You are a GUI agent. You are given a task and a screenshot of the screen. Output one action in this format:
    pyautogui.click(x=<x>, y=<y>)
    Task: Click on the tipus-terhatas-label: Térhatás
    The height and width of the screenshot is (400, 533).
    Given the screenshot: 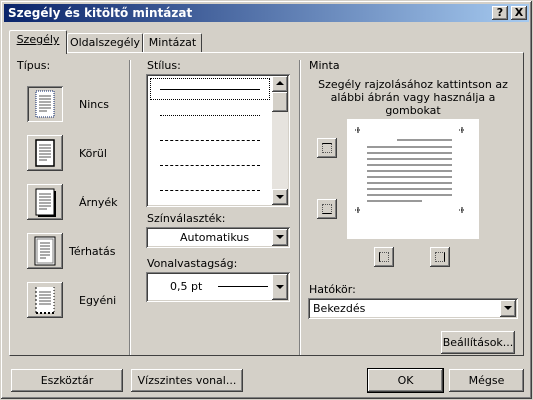 What is the action you would take?
    pyautogui.click(x=92, y=251)
    